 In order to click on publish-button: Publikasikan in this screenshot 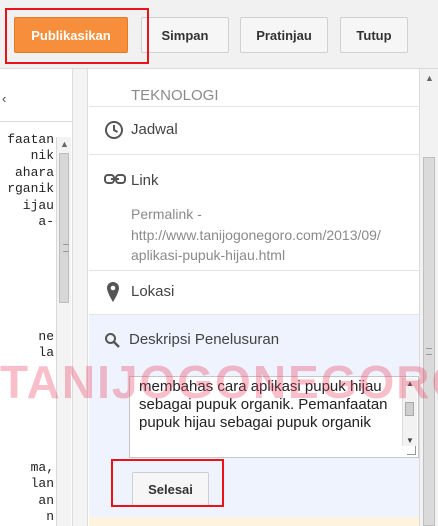, I will do `click(71, 35)`.